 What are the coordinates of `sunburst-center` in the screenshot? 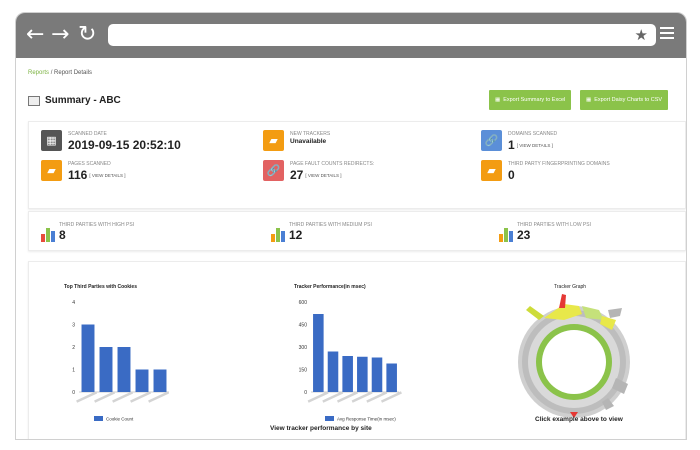 It's located at (574, 362).